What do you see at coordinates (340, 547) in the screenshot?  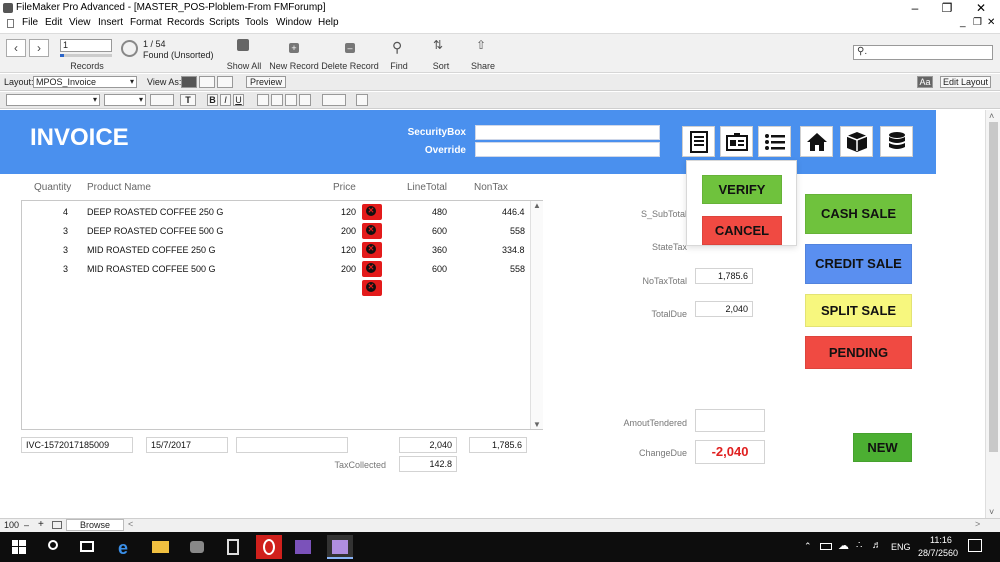 I see `filemaker-button` at bounding box center [340, 547].